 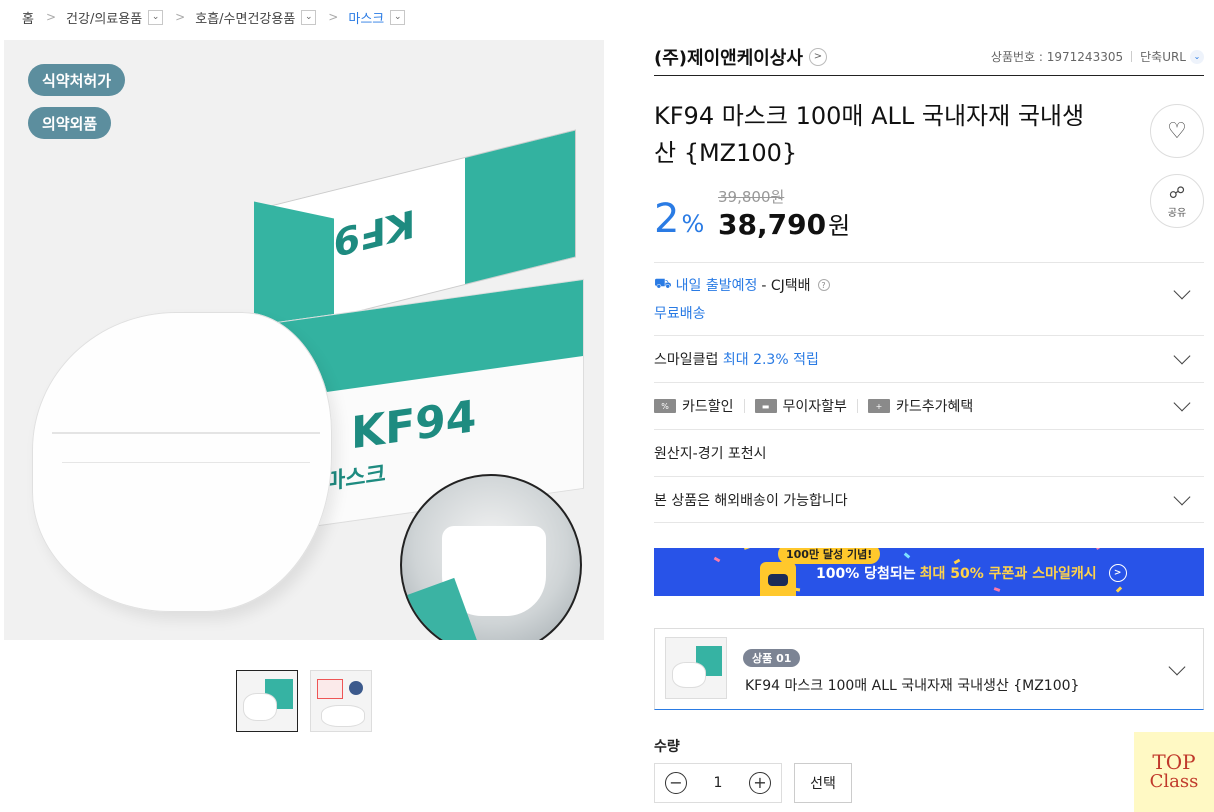 I want to click on origin-row: 원산지-경기 포천시, so click(x=929, y=452).